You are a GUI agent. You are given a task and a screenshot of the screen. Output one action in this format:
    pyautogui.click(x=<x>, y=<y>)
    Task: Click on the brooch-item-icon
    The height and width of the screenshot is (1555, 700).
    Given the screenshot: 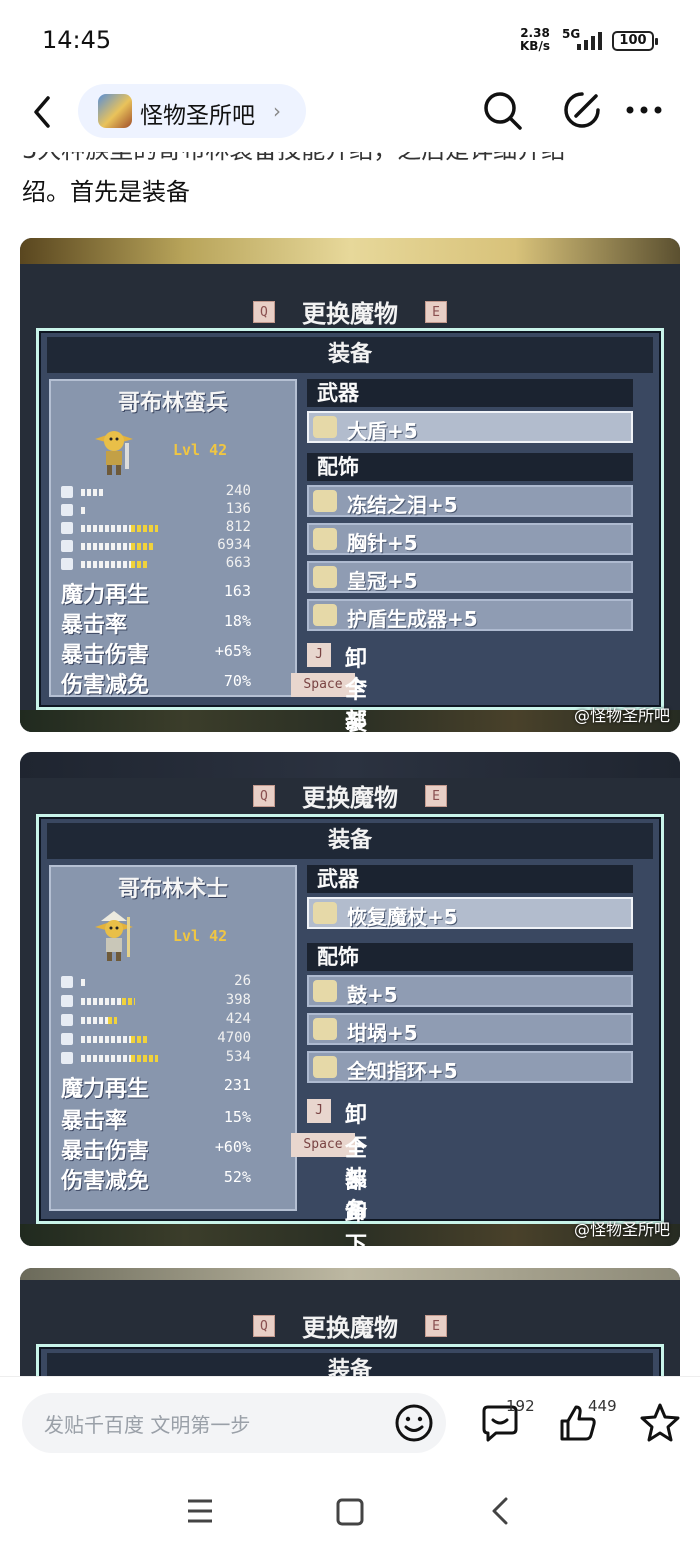 What is the action you would take?
    pyautogui.click(x=325, y=539)
    